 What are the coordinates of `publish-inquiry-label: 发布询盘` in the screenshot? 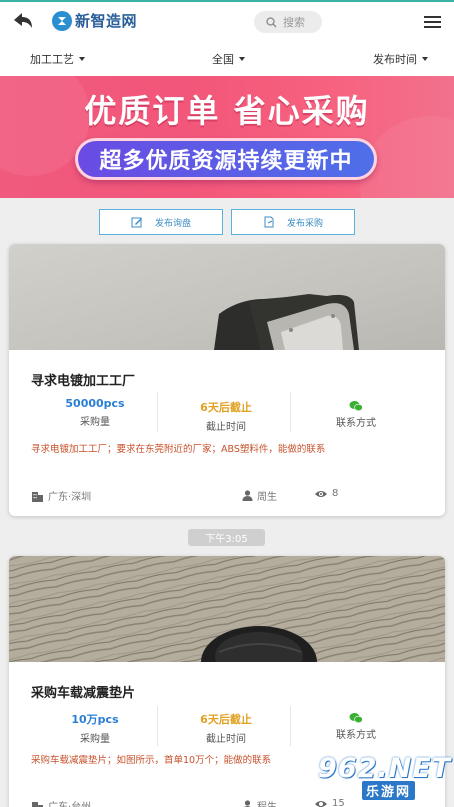 It's located at (172, 223).